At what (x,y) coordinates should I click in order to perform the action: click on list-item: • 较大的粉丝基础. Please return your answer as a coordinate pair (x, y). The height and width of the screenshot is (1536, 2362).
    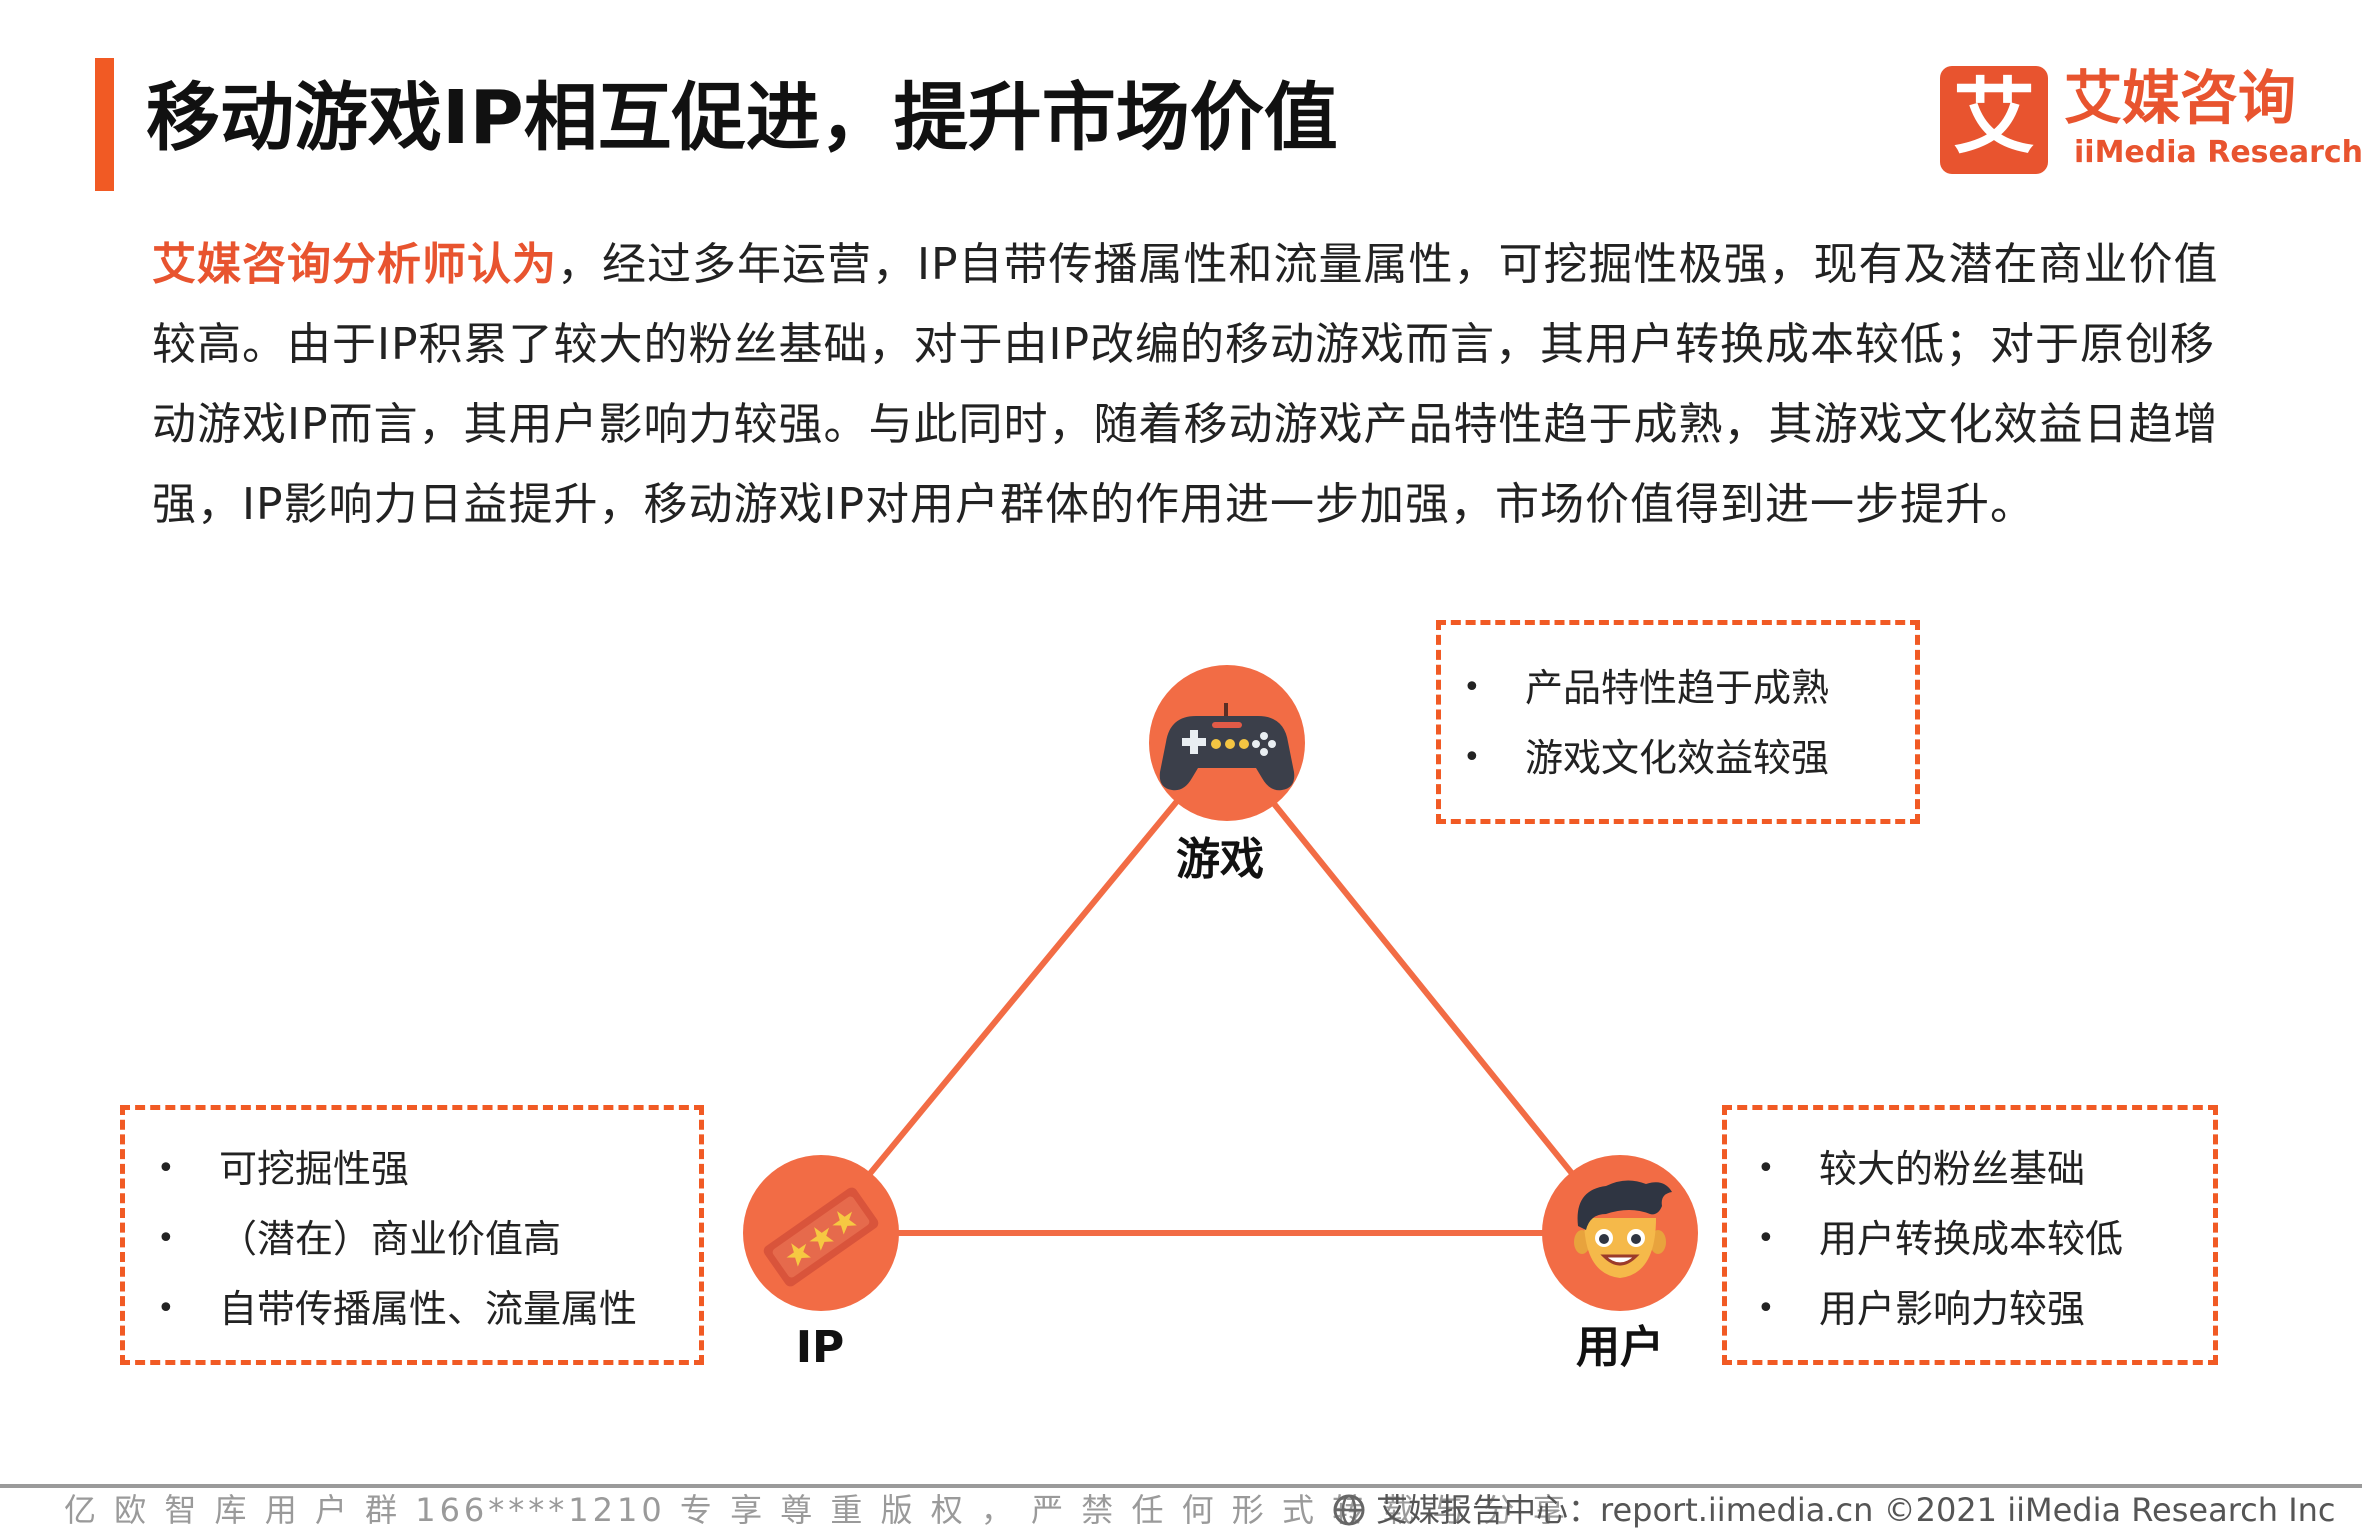
    Looking at the image, I should click on (1921, 1169).